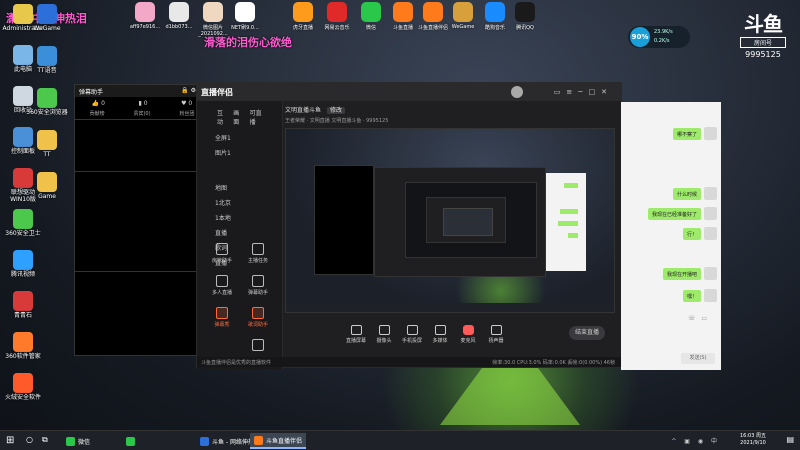  What do you see at coordinates (402, 28) in the screenshot?
I see `desktop-icon-label: 斗鱼直播` at bounding box center [402, 28].